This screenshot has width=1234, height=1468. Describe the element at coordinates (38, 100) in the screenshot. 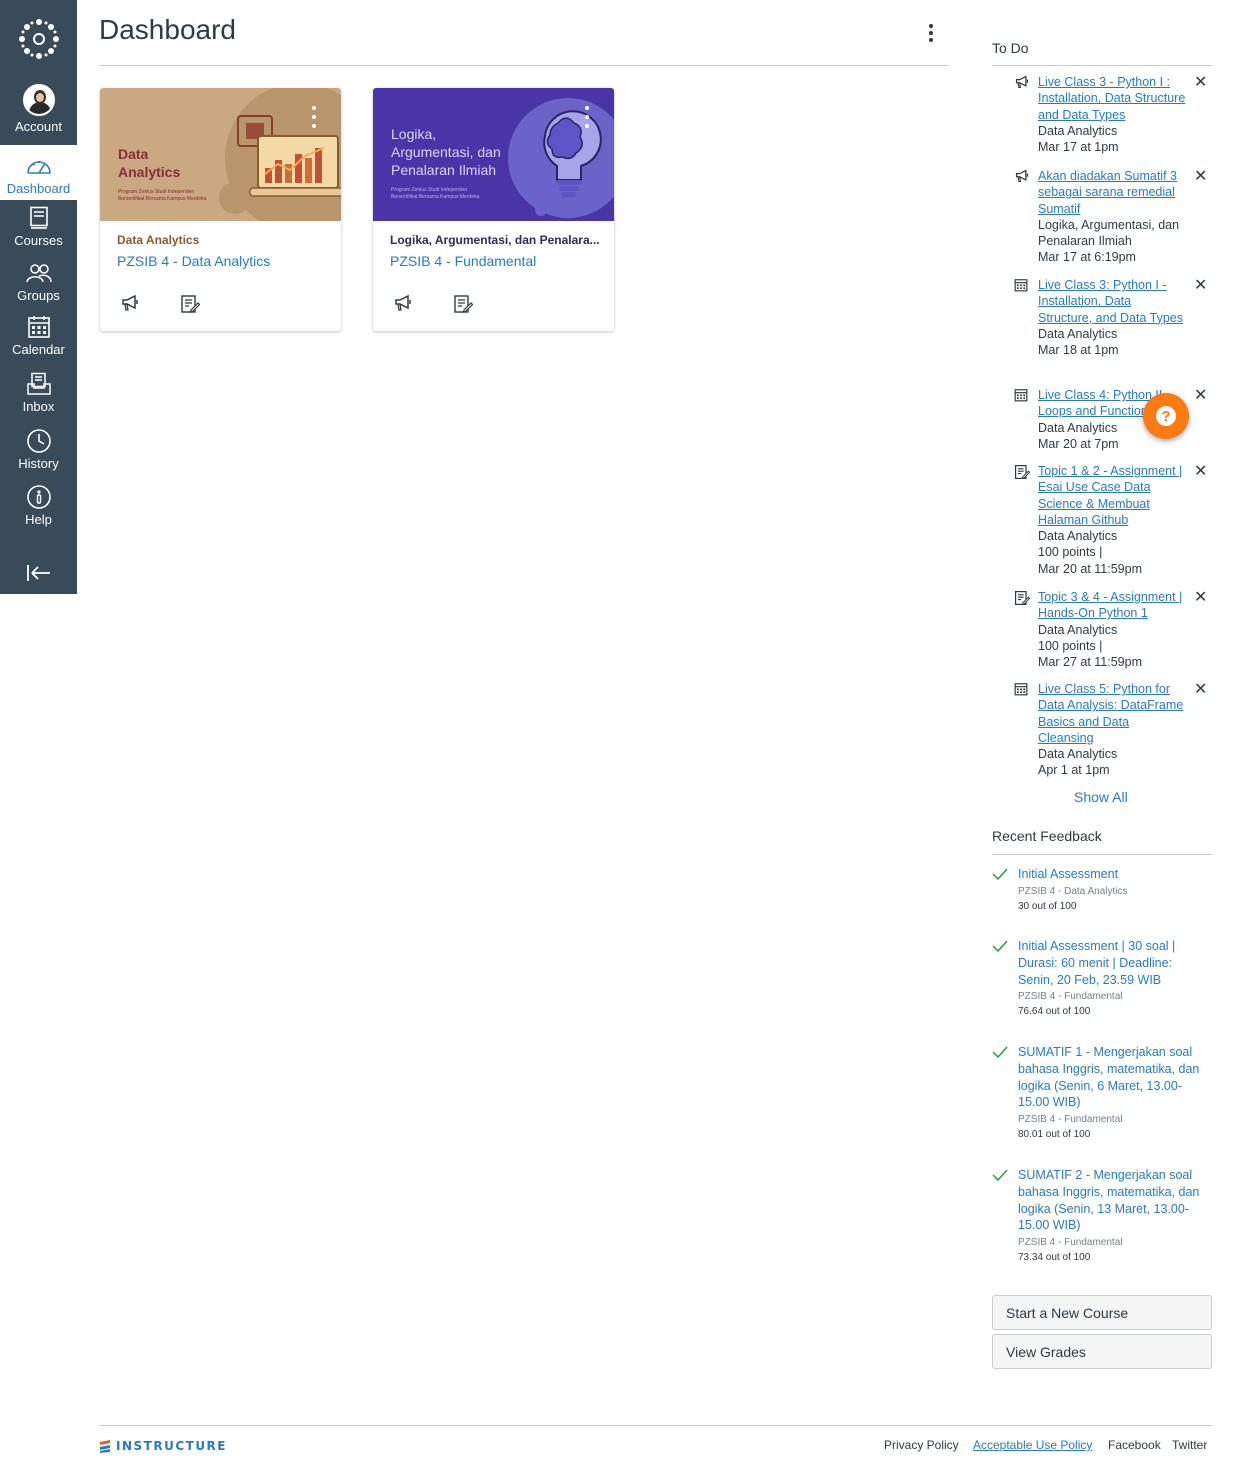

I see `avatar` at that location.